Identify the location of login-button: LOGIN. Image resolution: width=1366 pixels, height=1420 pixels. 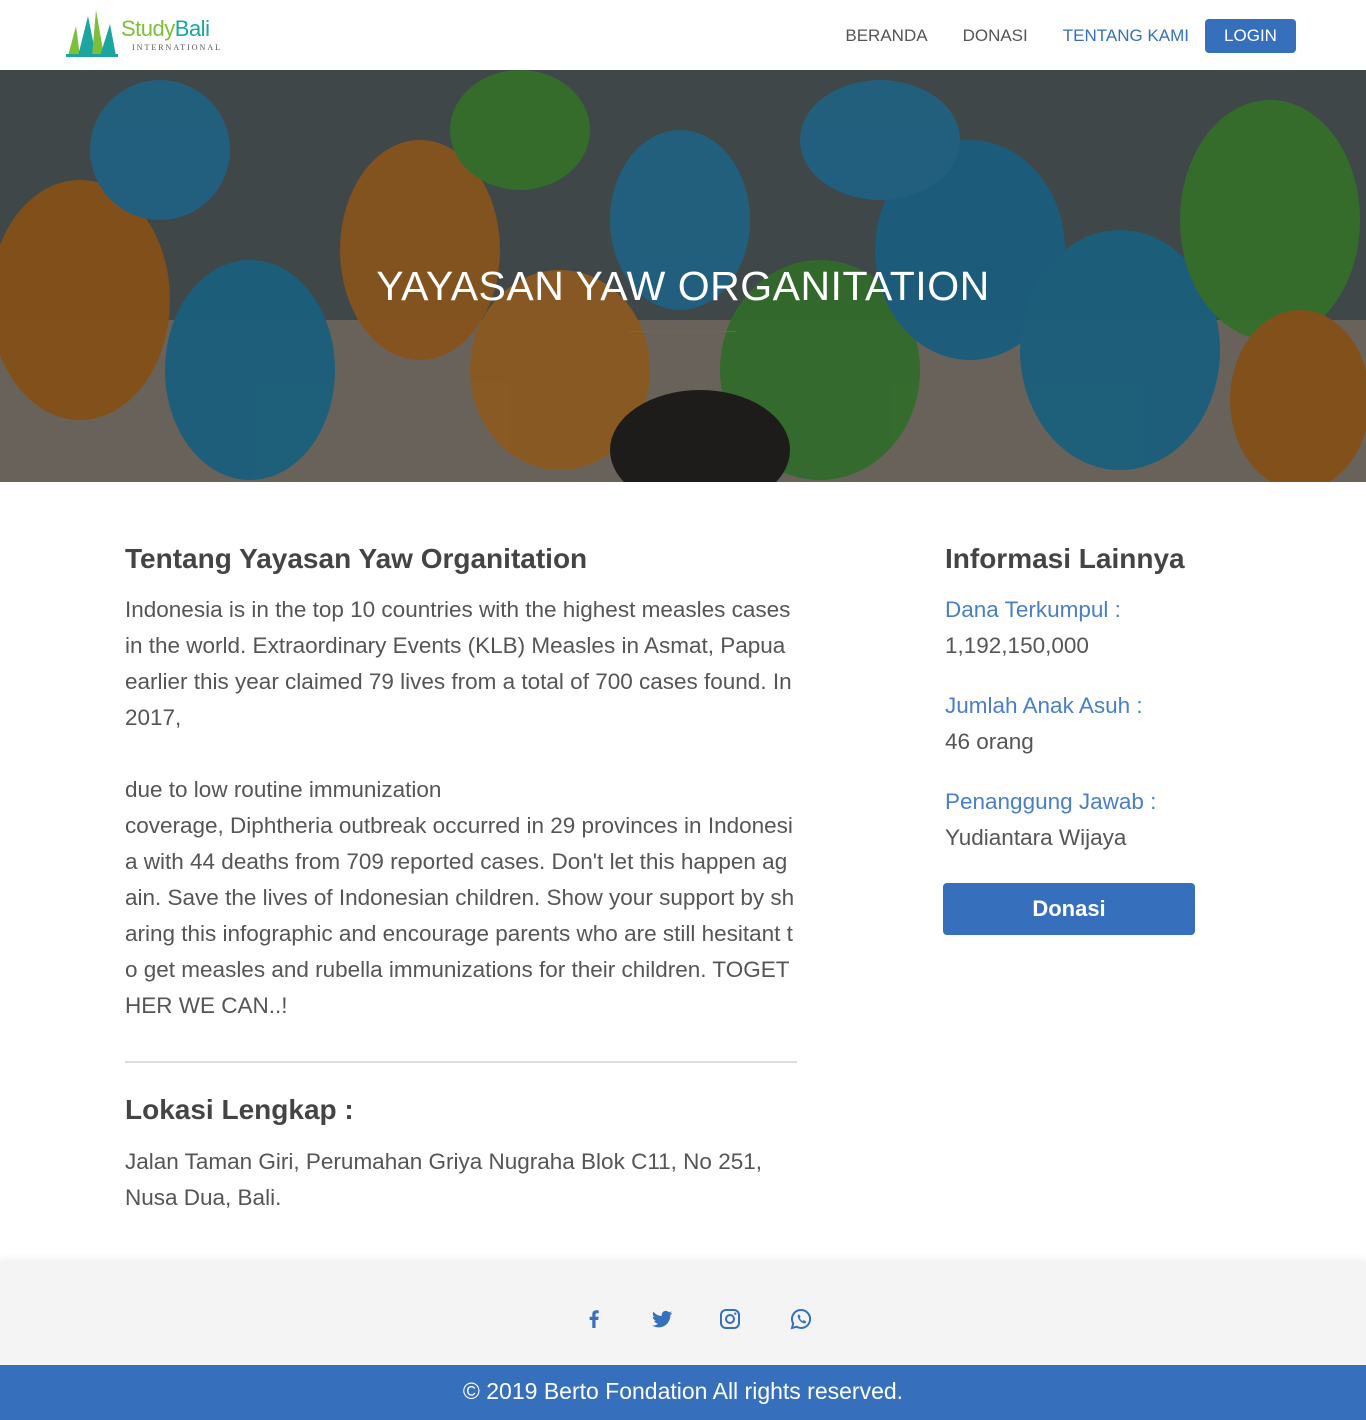
(1250, 36).